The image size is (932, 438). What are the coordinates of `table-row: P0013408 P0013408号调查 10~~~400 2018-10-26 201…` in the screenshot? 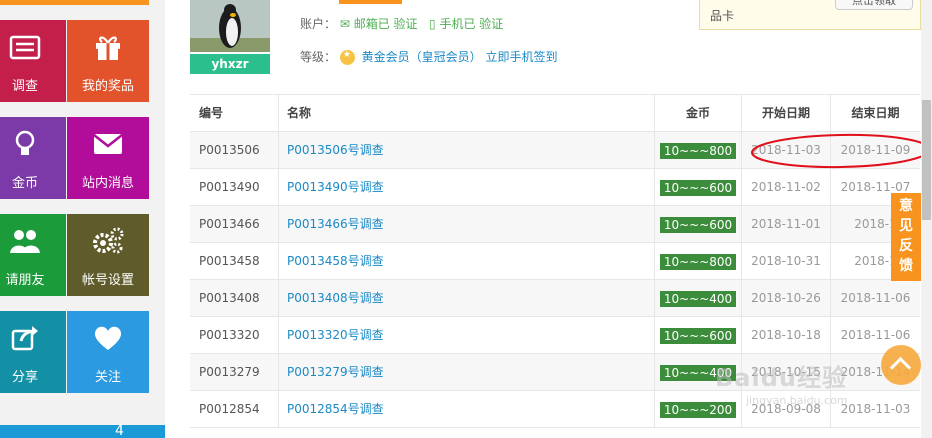 It's located at (555, 298).